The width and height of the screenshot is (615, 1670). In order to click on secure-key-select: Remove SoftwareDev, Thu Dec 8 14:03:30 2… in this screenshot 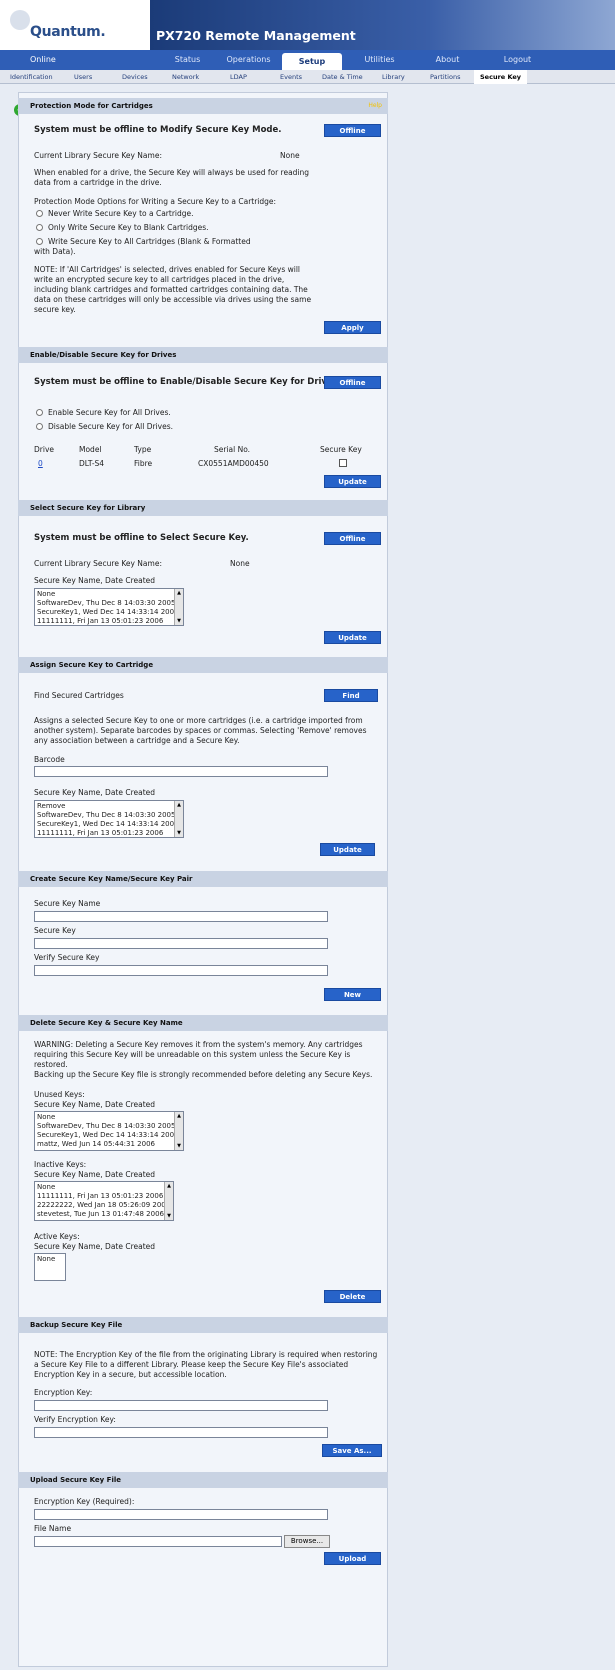, I will do `click(109, 819)`.